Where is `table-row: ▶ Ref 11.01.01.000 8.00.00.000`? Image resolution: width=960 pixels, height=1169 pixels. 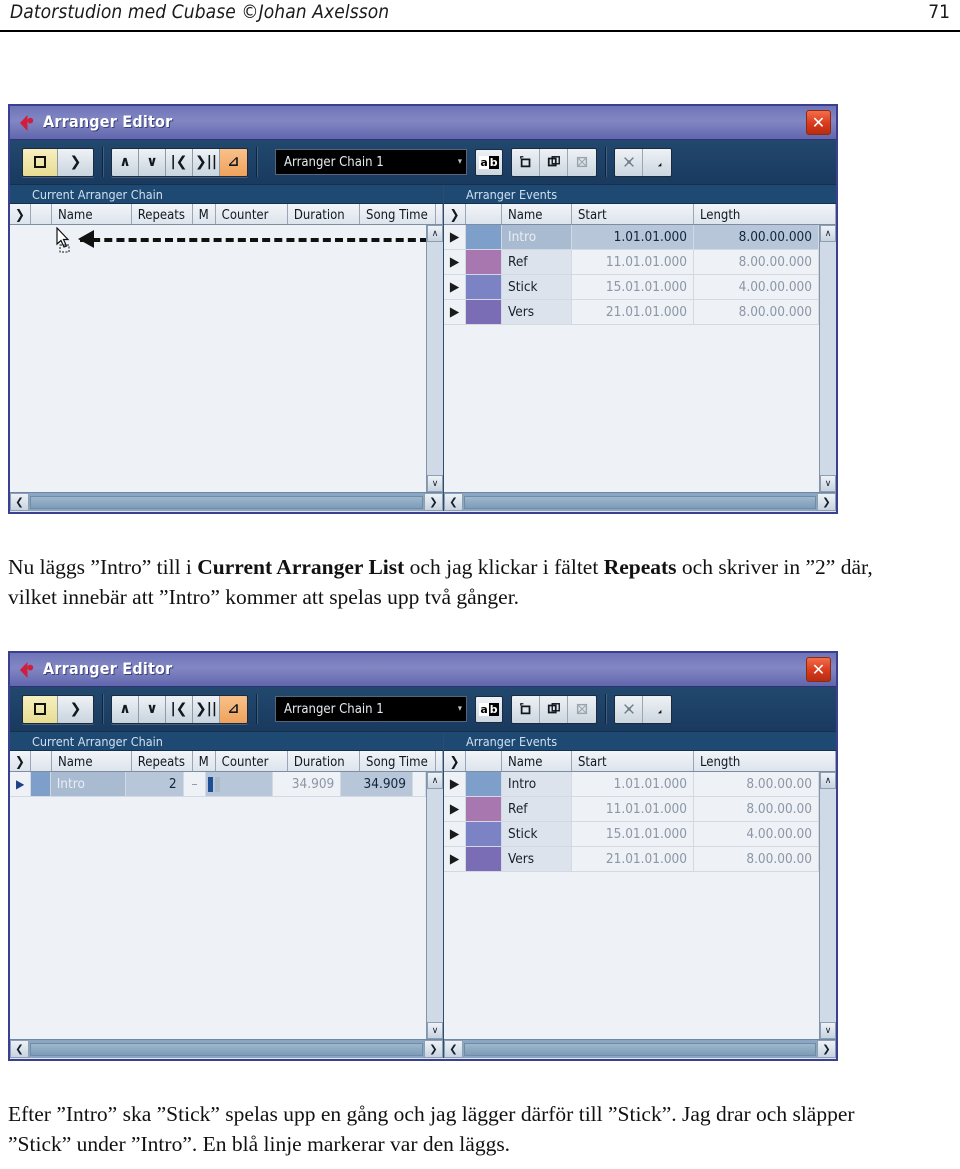
table-row: ▶ Ref 11.01.01.000 8.00.00.000 is located at coordinates (631, 262).